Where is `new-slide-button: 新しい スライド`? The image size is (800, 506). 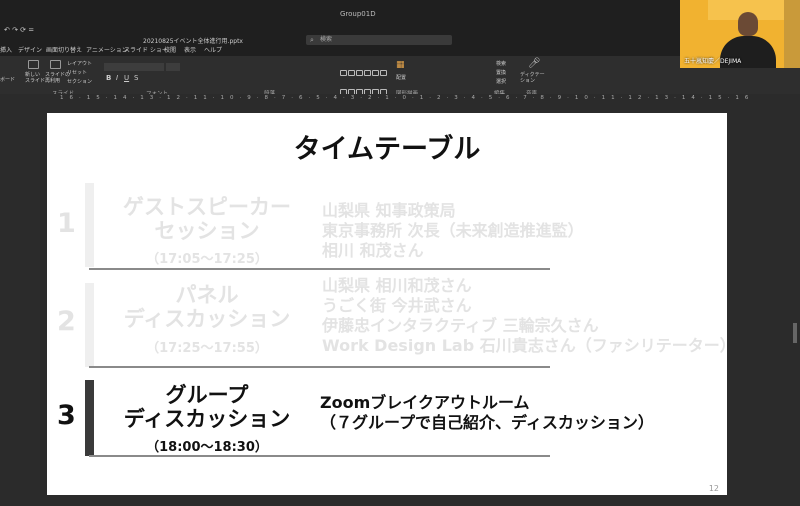
new-slide-button: 新しい スライド is located at coordinates (35, 78).